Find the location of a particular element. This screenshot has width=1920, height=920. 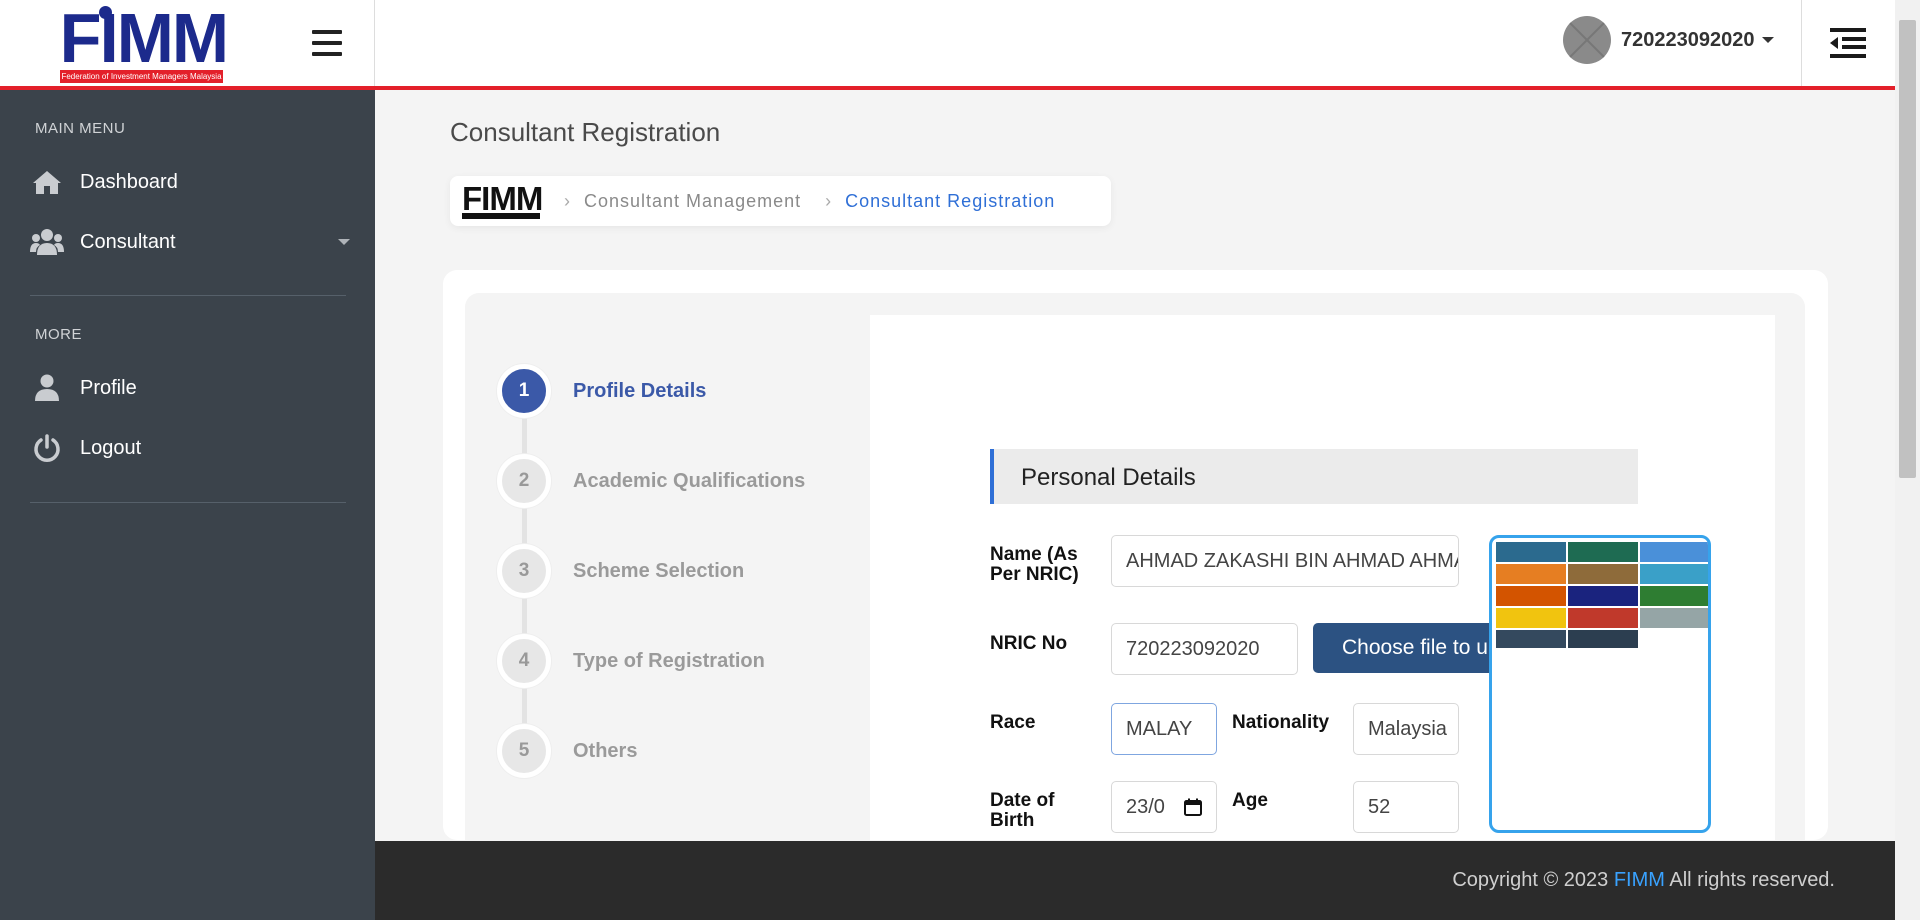

sidebar-item-label: Dashboard is located at coordinates (129, 181).